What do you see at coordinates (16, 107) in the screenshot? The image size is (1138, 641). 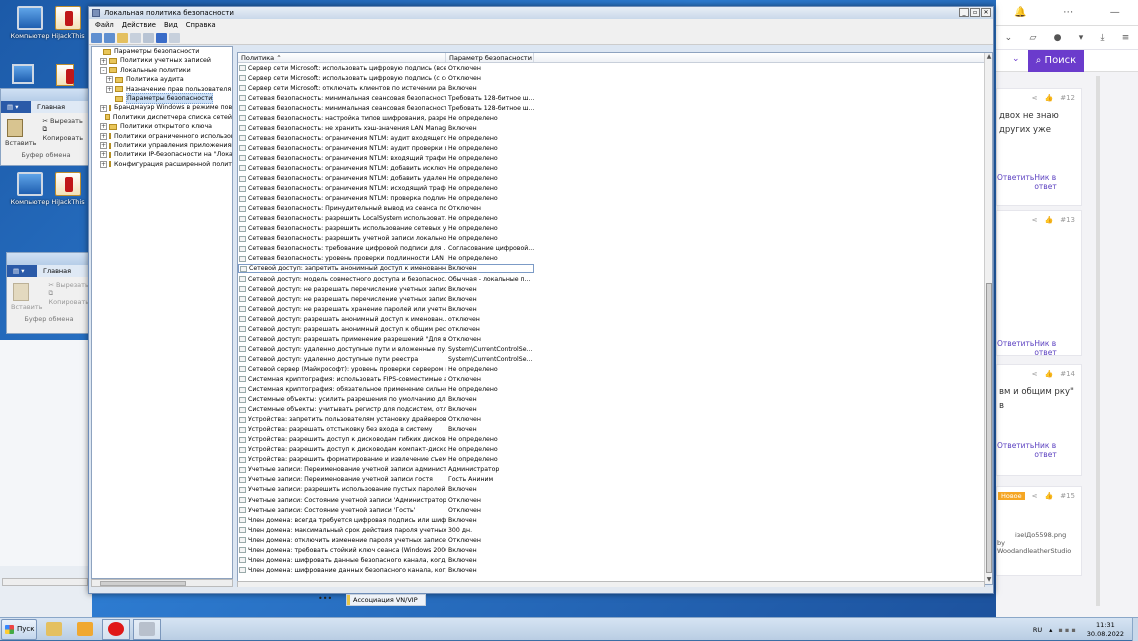 I see `file-menu-tab: ▤ ▾` at bounding box center [16, 107].